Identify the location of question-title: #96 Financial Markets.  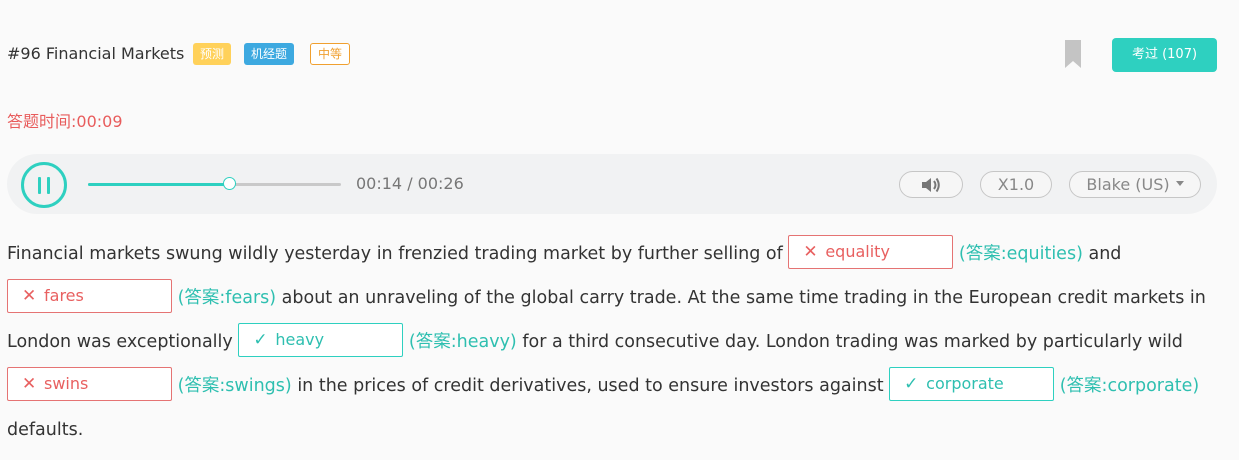
(96, 53).